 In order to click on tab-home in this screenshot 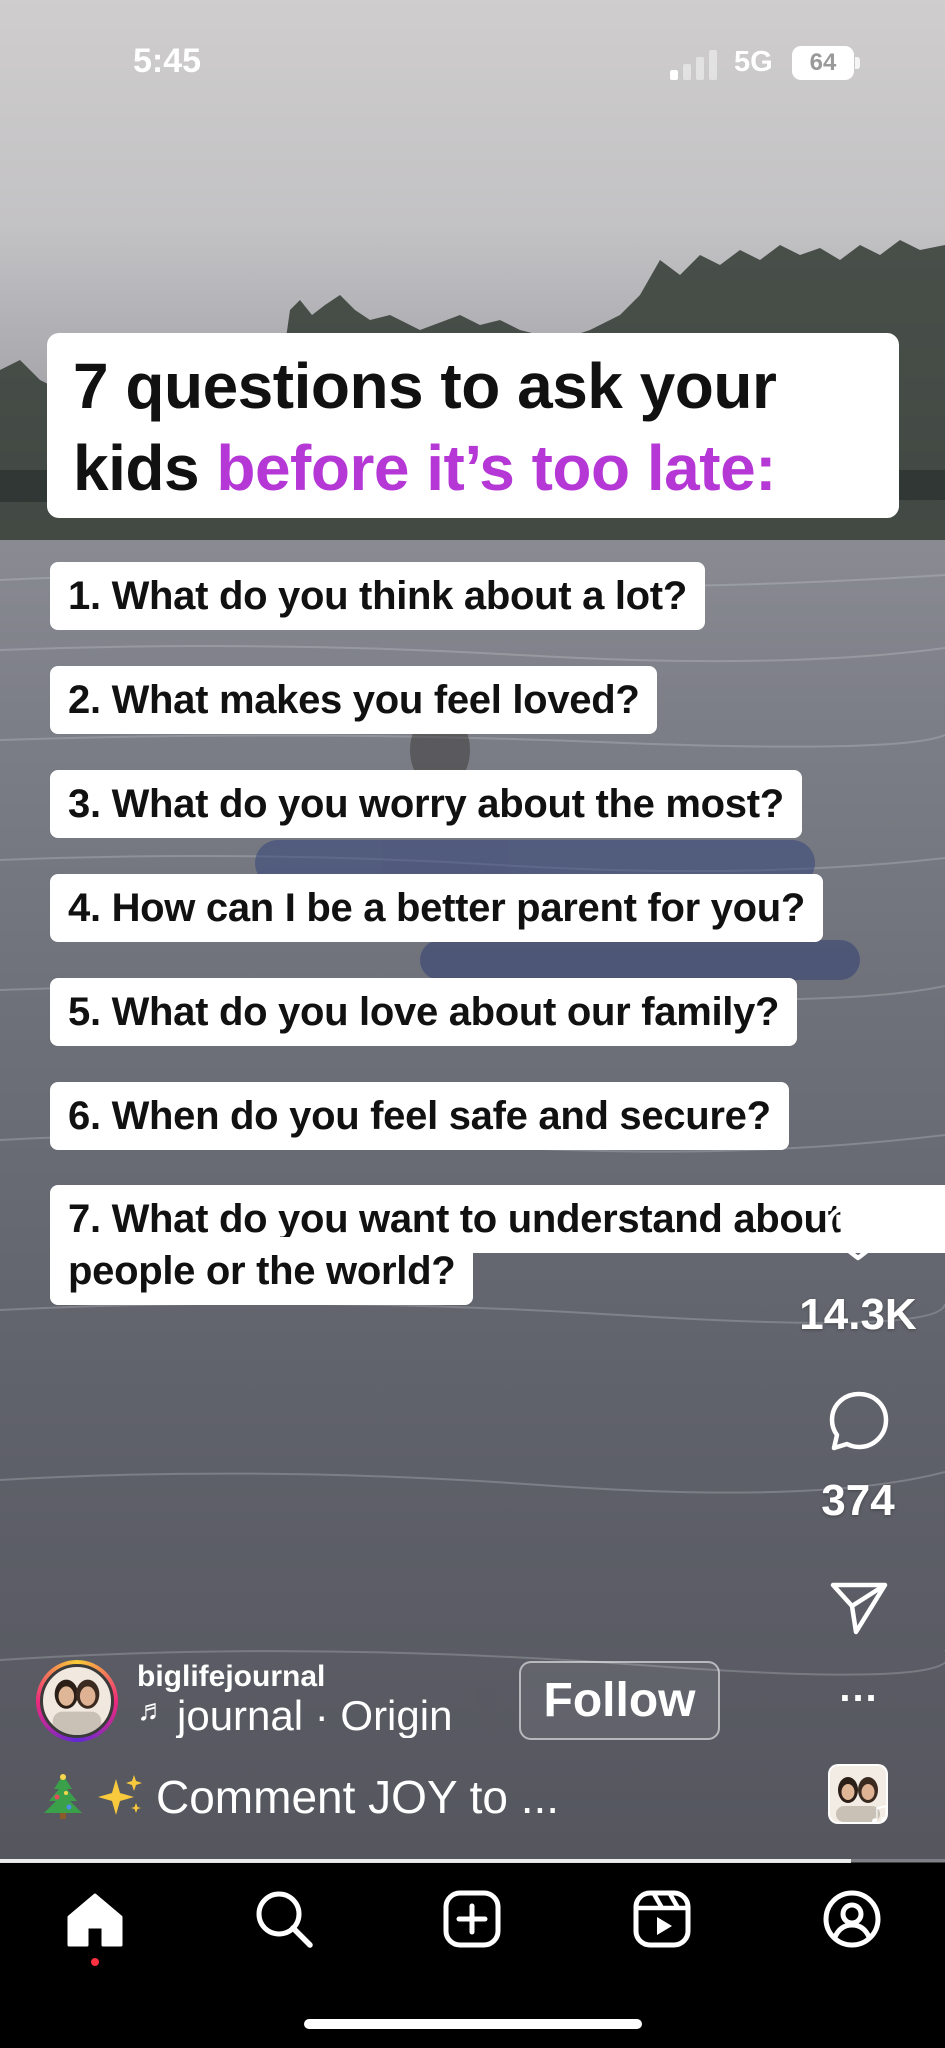, I will do `click(95, 1919)`.